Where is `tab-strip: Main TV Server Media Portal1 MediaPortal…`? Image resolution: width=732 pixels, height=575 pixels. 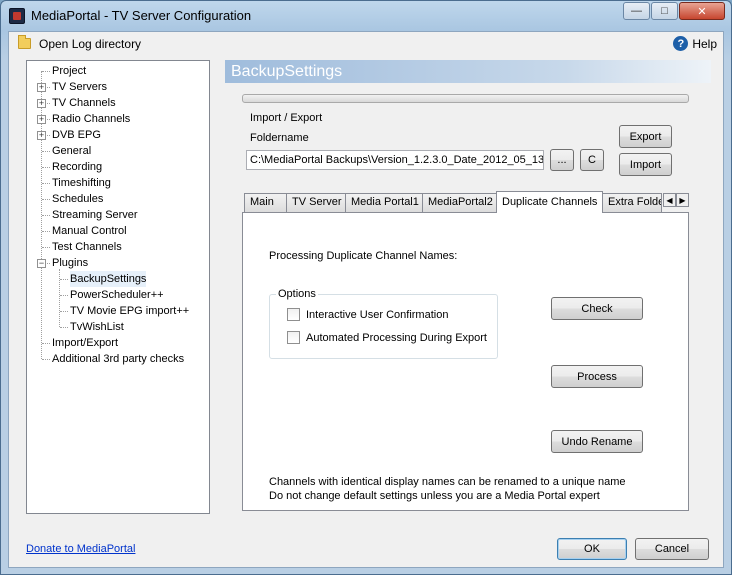
tab-strip: Main TV Server Media Portal1 MediaPortal… is located at coordinates (465, 202).